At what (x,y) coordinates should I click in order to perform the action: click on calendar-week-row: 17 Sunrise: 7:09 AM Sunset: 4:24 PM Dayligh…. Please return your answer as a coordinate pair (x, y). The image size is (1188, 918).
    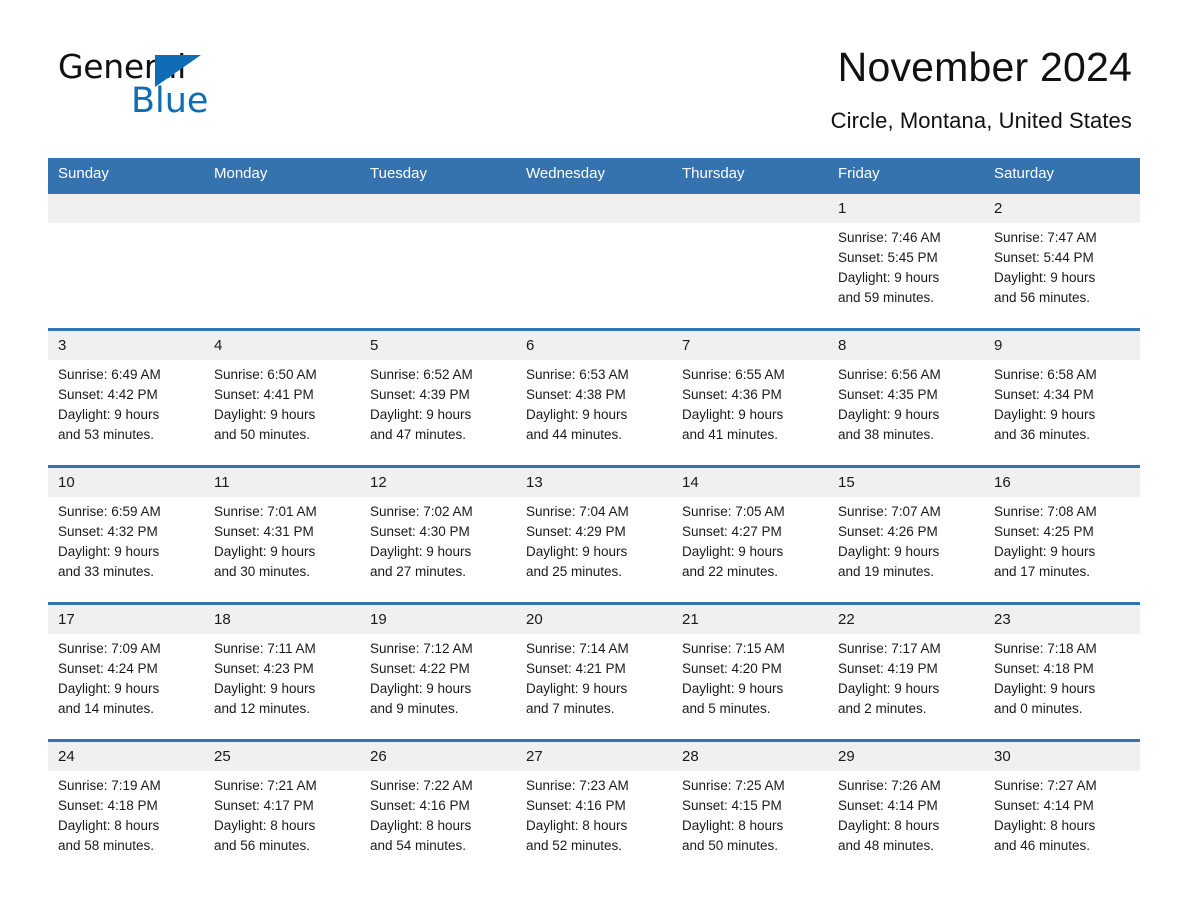
    Looking at the image, I should click on (594, 671).